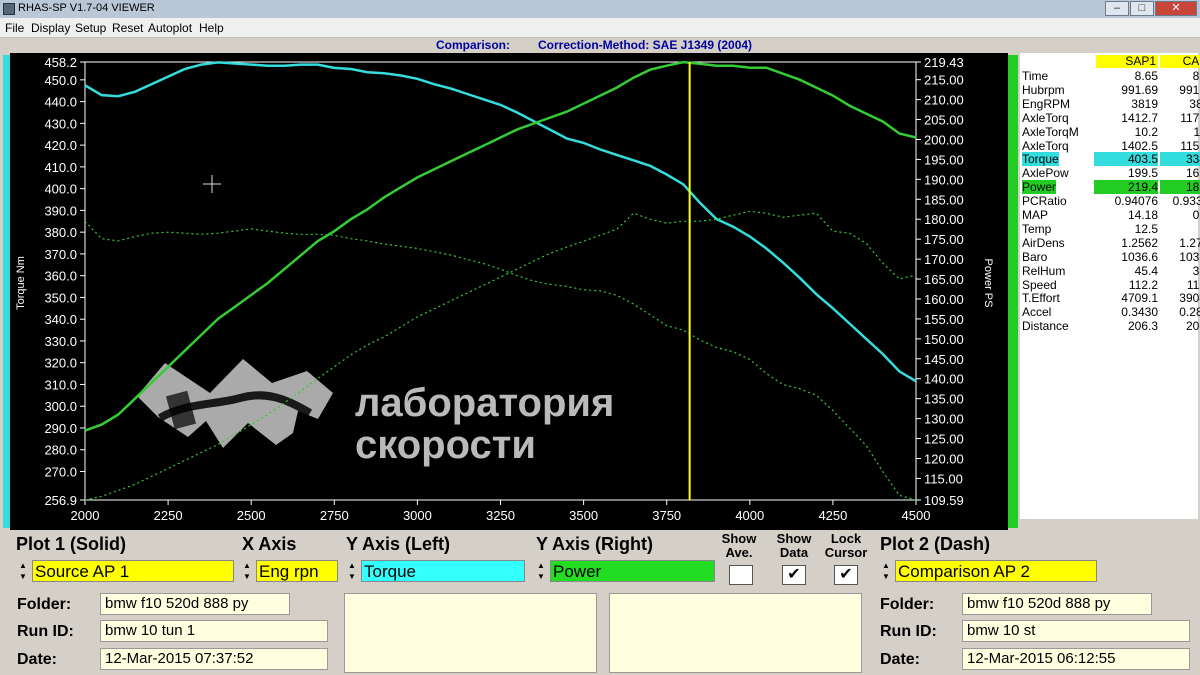 This screenshot has height=675, width=1200. I want to click on lock-cursor-checkbox: ✔, so click(846, 575).